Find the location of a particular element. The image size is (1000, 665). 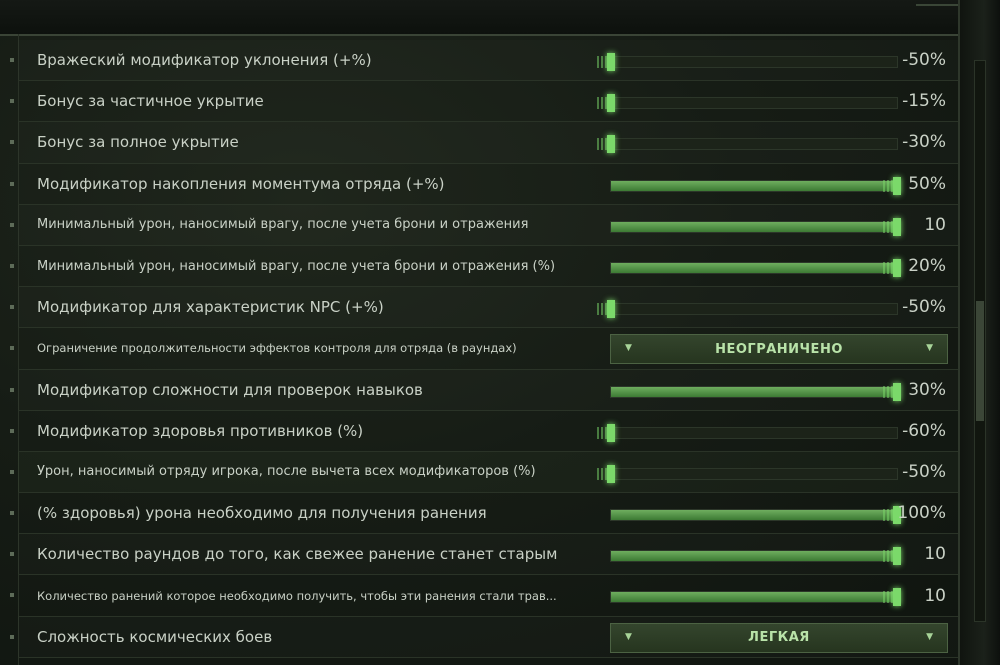

setting-dropdown: ▼ ЛЕГКАЯ ▼ is located at coordinates (779, 637).